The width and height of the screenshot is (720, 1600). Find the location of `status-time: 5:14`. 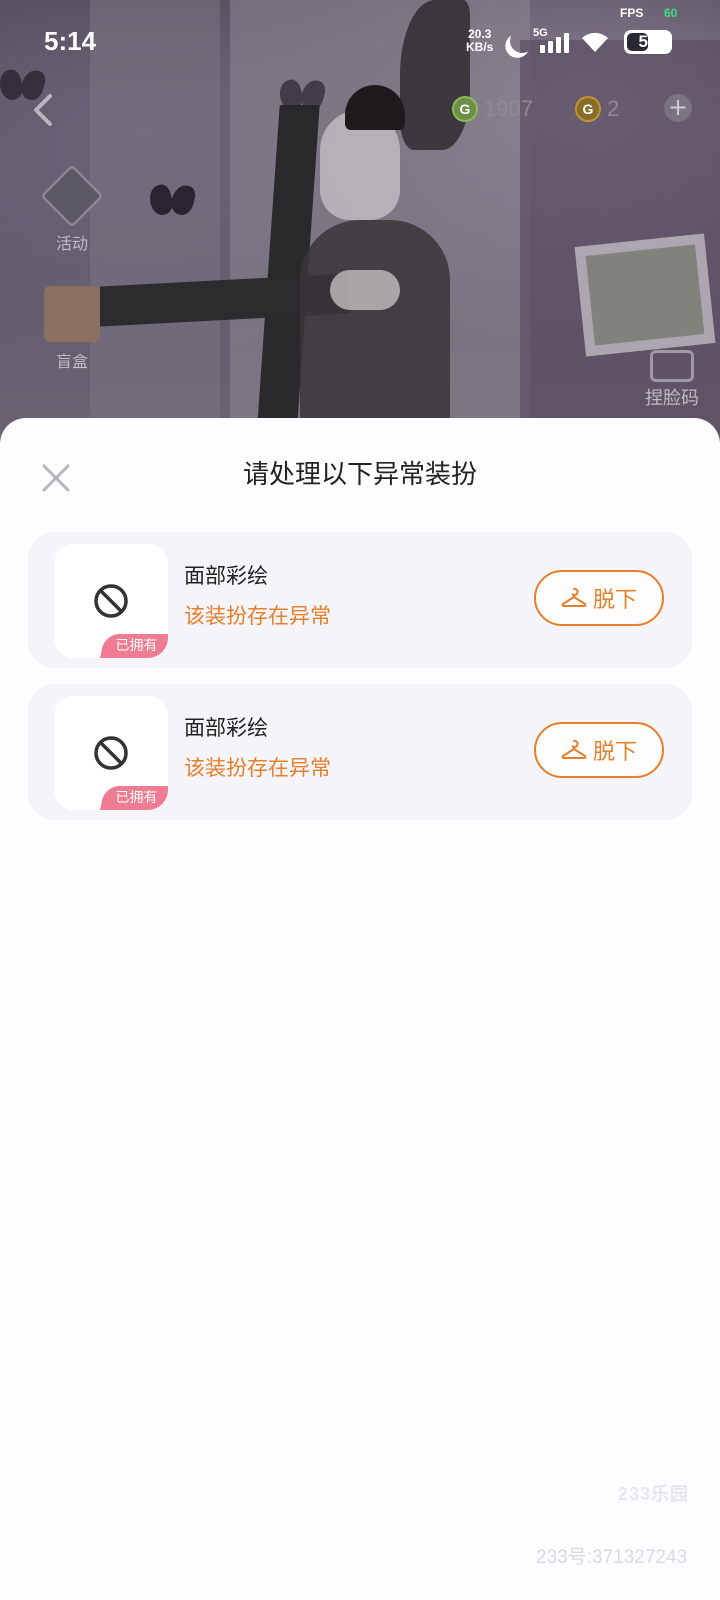

status-time: 5:14 is located at coordinates (70, 41).